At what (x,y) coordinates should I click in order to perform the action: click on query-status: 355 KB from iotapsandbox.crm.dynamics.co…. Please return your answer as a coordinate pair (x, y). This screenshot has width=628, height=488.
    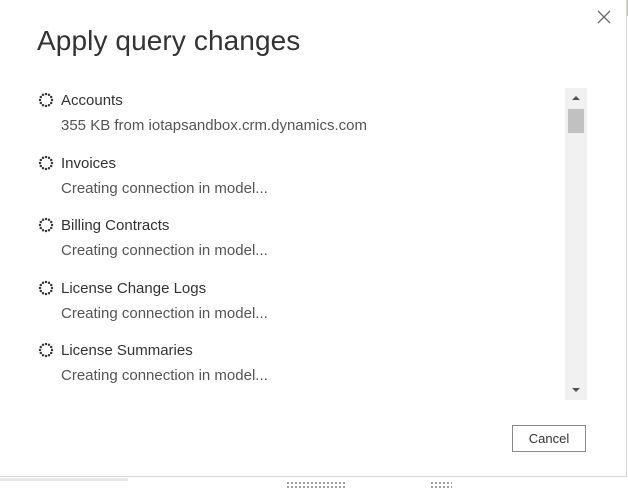
    Looking at the image, I should click on (214, 125).